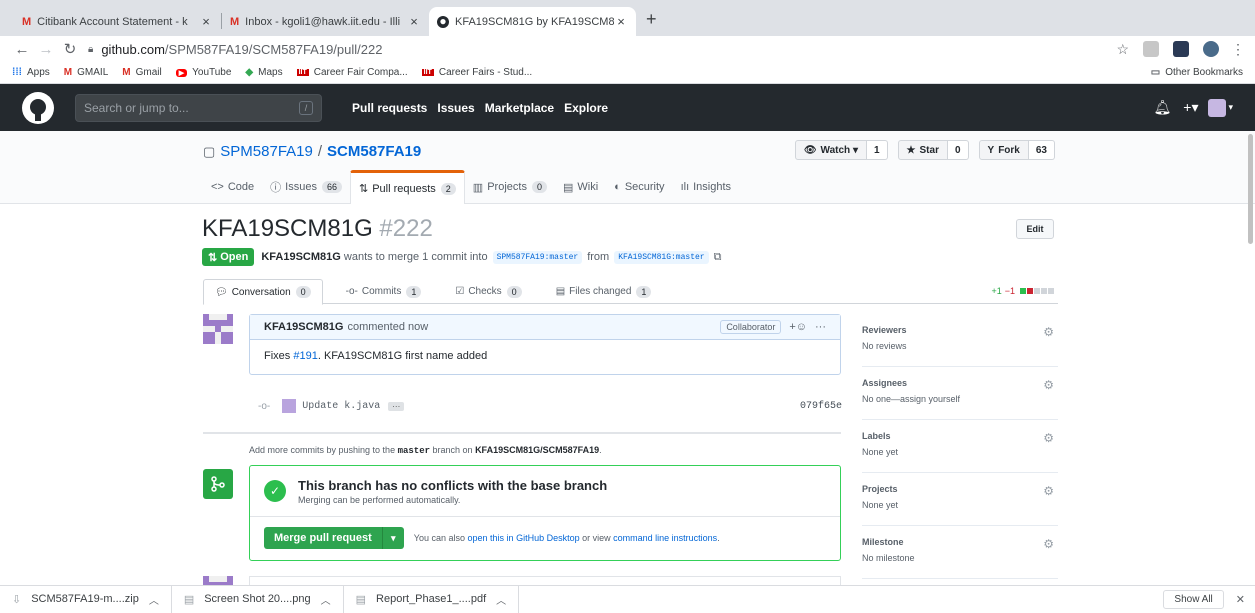  I want to click on sidebar-heading: Projects, so click(960, 489).